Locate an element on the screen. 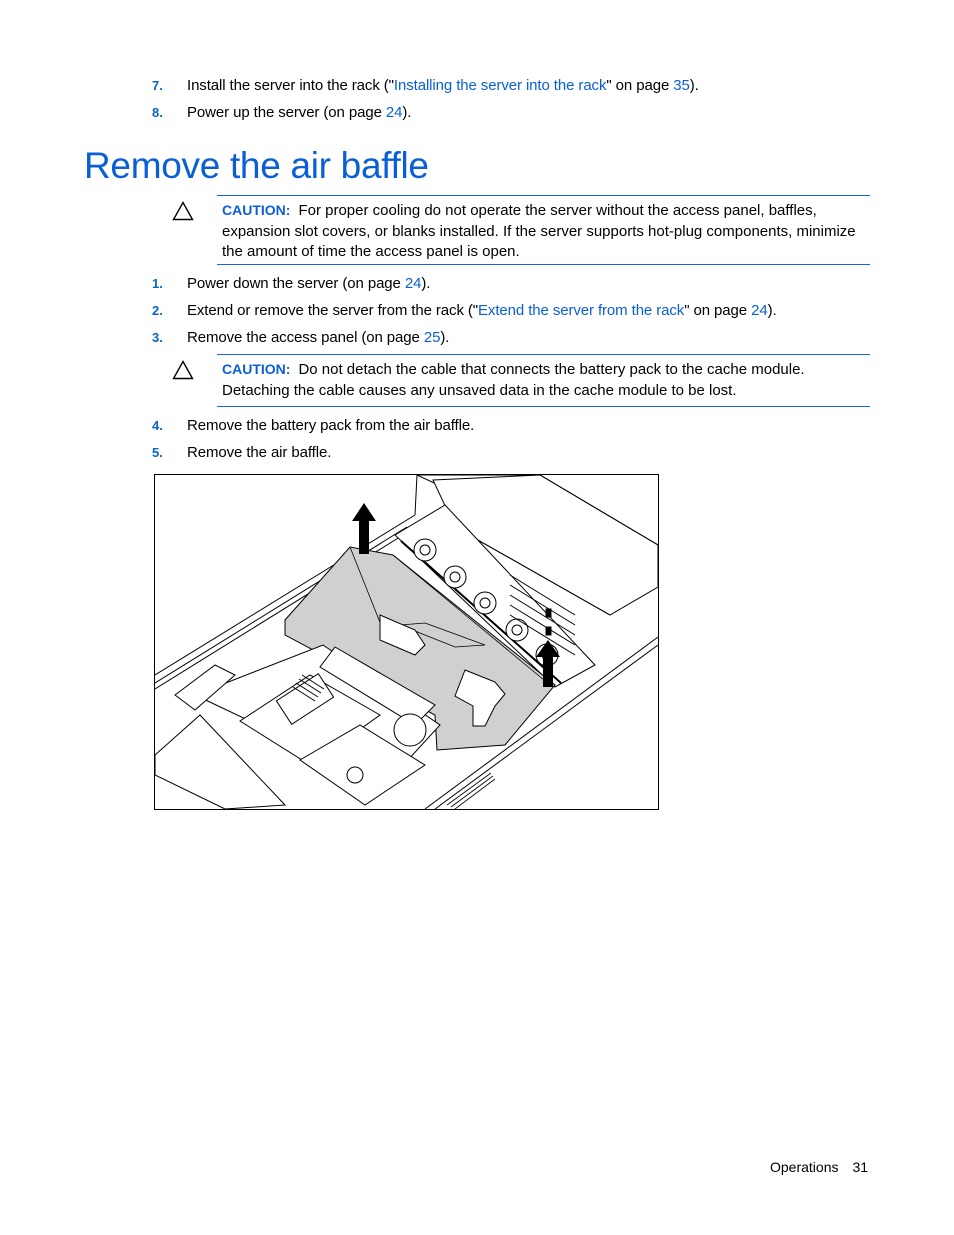  step-text: Power up the server (on page 24). is located at coordinates (299, 112).